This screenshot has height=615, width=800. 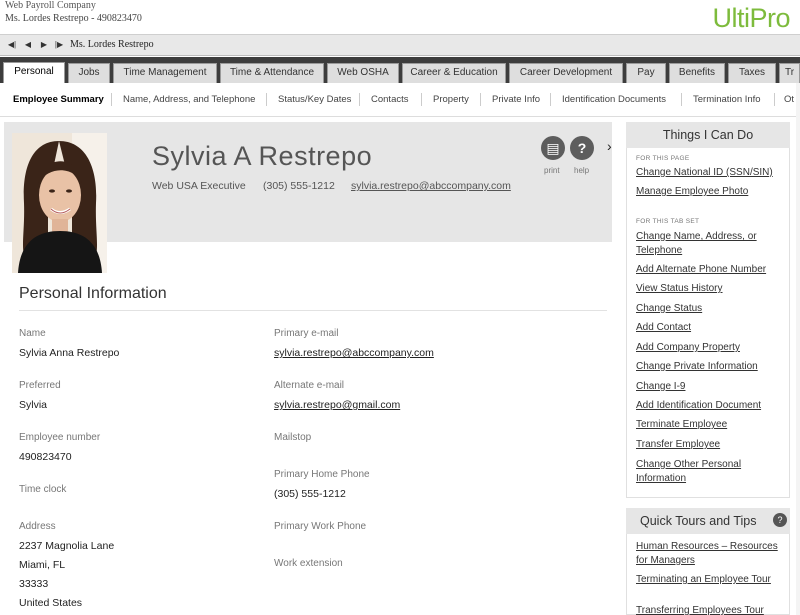 What do you see at coordinates (354, 353) in the screenshot?
I see `primary-email-link: sylvia.restrepo@abccompany.com` at bounding box center [354, 353].